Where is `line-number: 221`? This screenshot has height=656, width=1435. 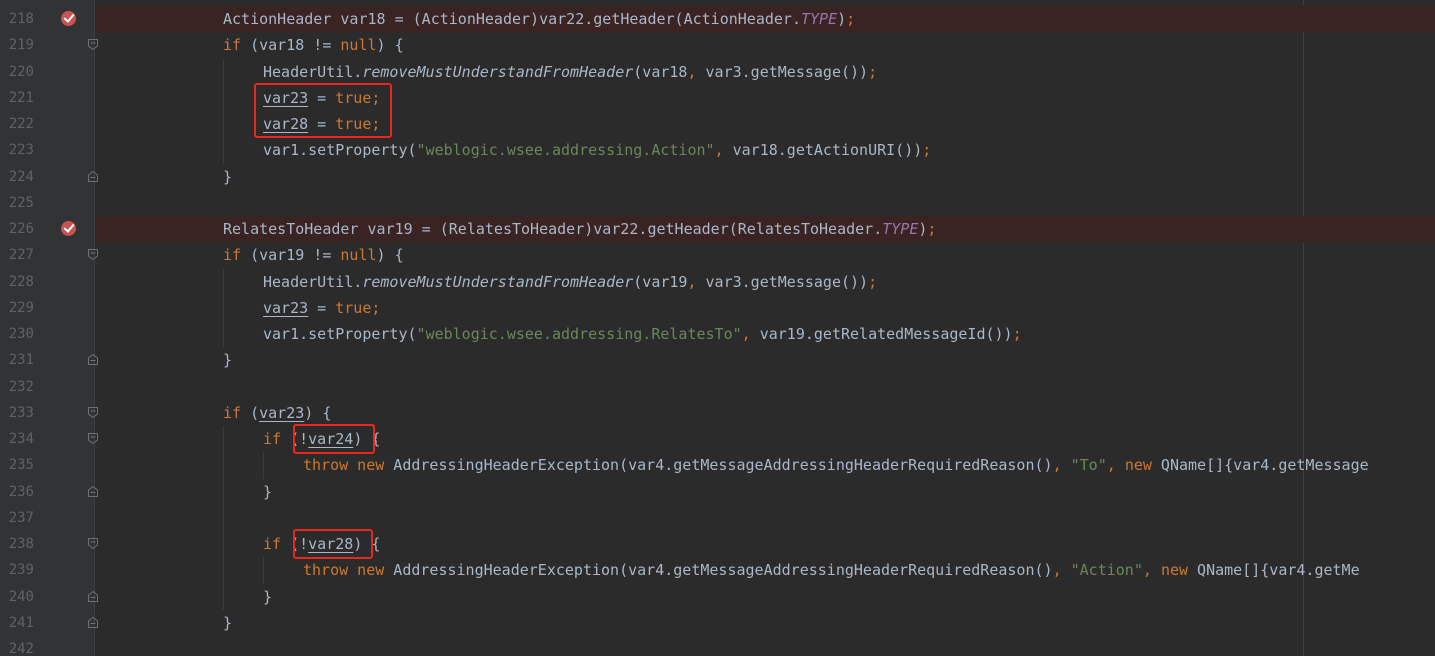
line-number: 221 is located at coordinates (17, 98).